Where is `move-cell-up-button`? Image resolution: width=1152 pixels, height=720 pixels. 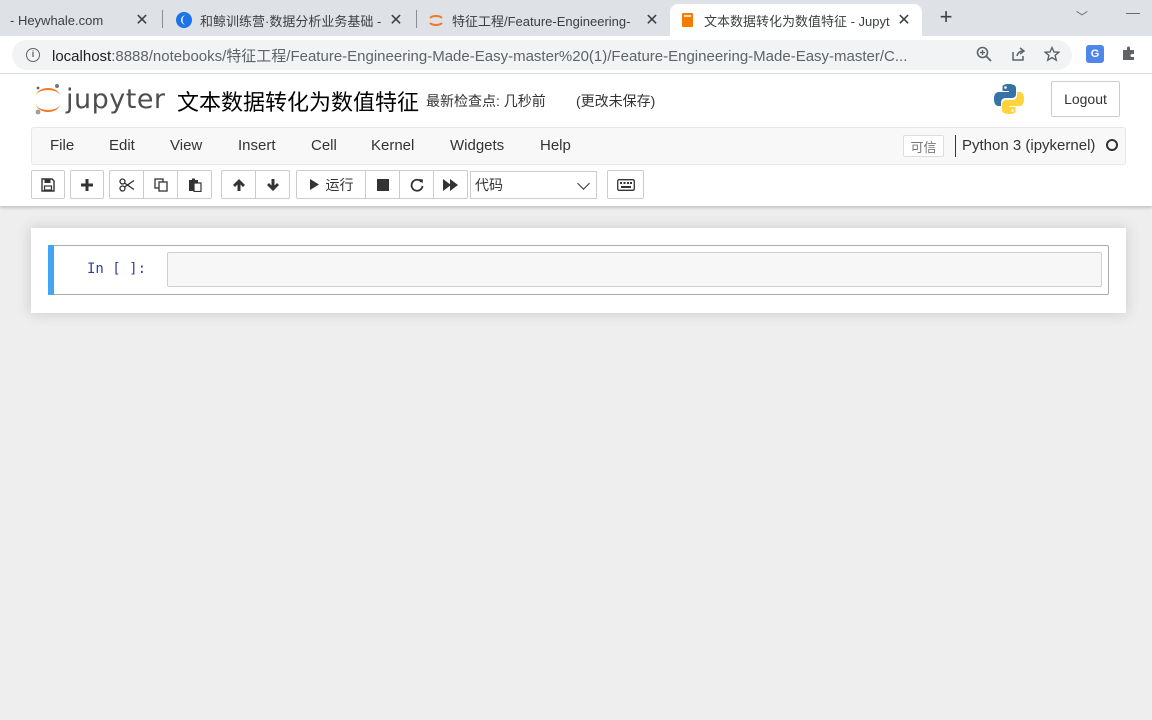 move-cell-up-button is located at coordinates (238, 184).